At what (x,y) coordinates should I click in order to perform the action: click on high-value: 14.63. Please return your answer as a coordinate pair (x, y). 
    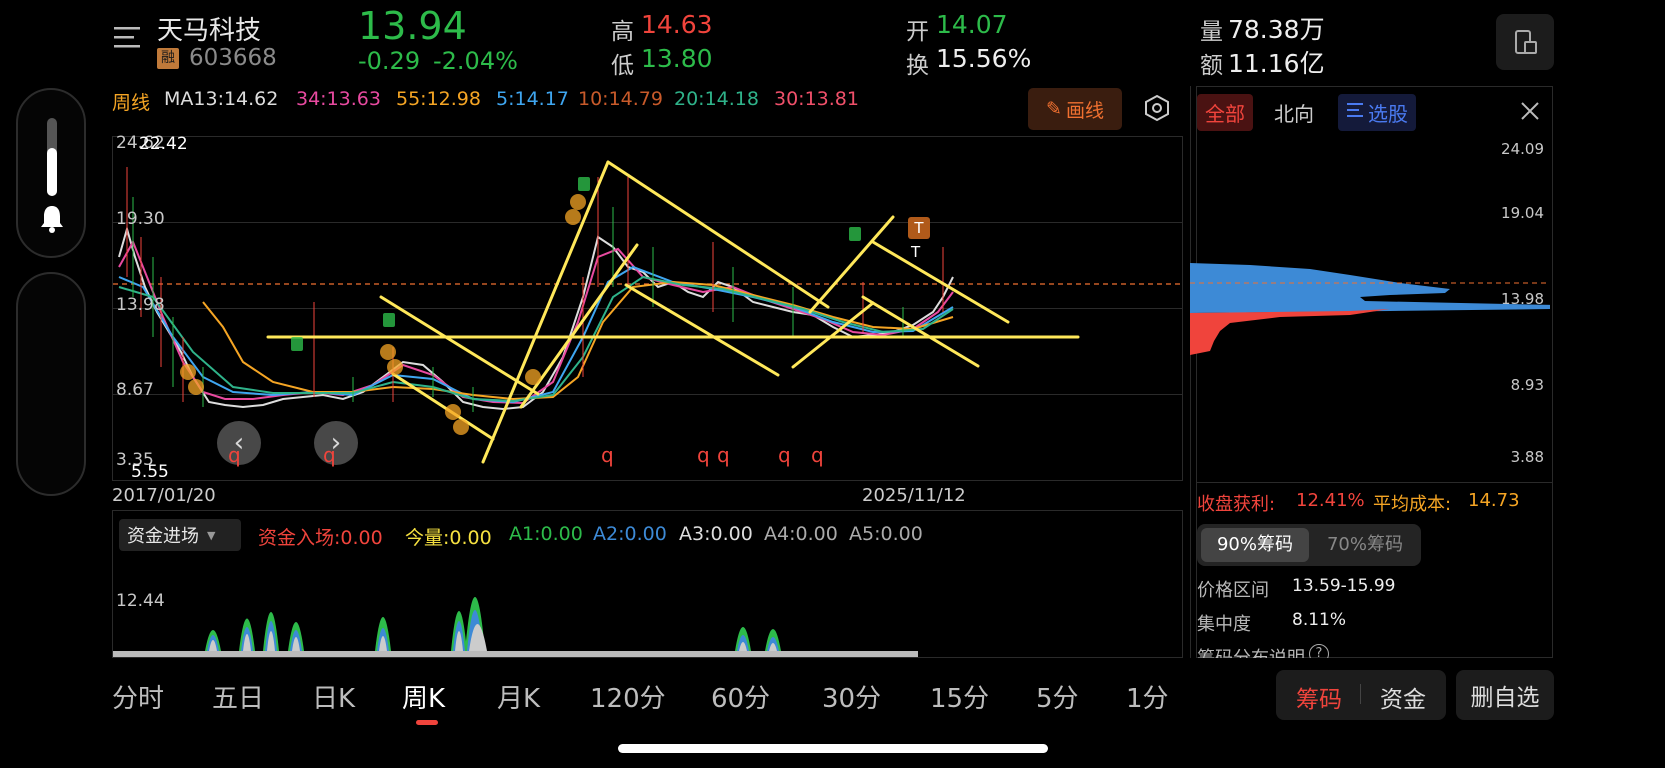
    Looking at the image, I should click on (677, 24).